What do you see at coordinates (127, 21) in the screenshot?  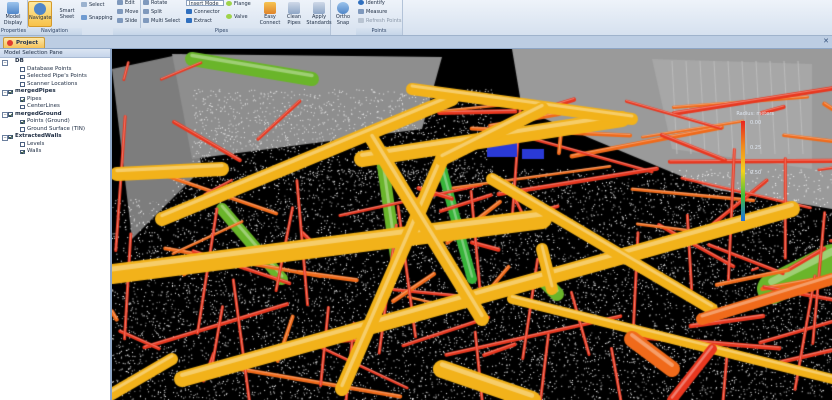 I see `slide-button: Slide` at bounding box center [127, 21].